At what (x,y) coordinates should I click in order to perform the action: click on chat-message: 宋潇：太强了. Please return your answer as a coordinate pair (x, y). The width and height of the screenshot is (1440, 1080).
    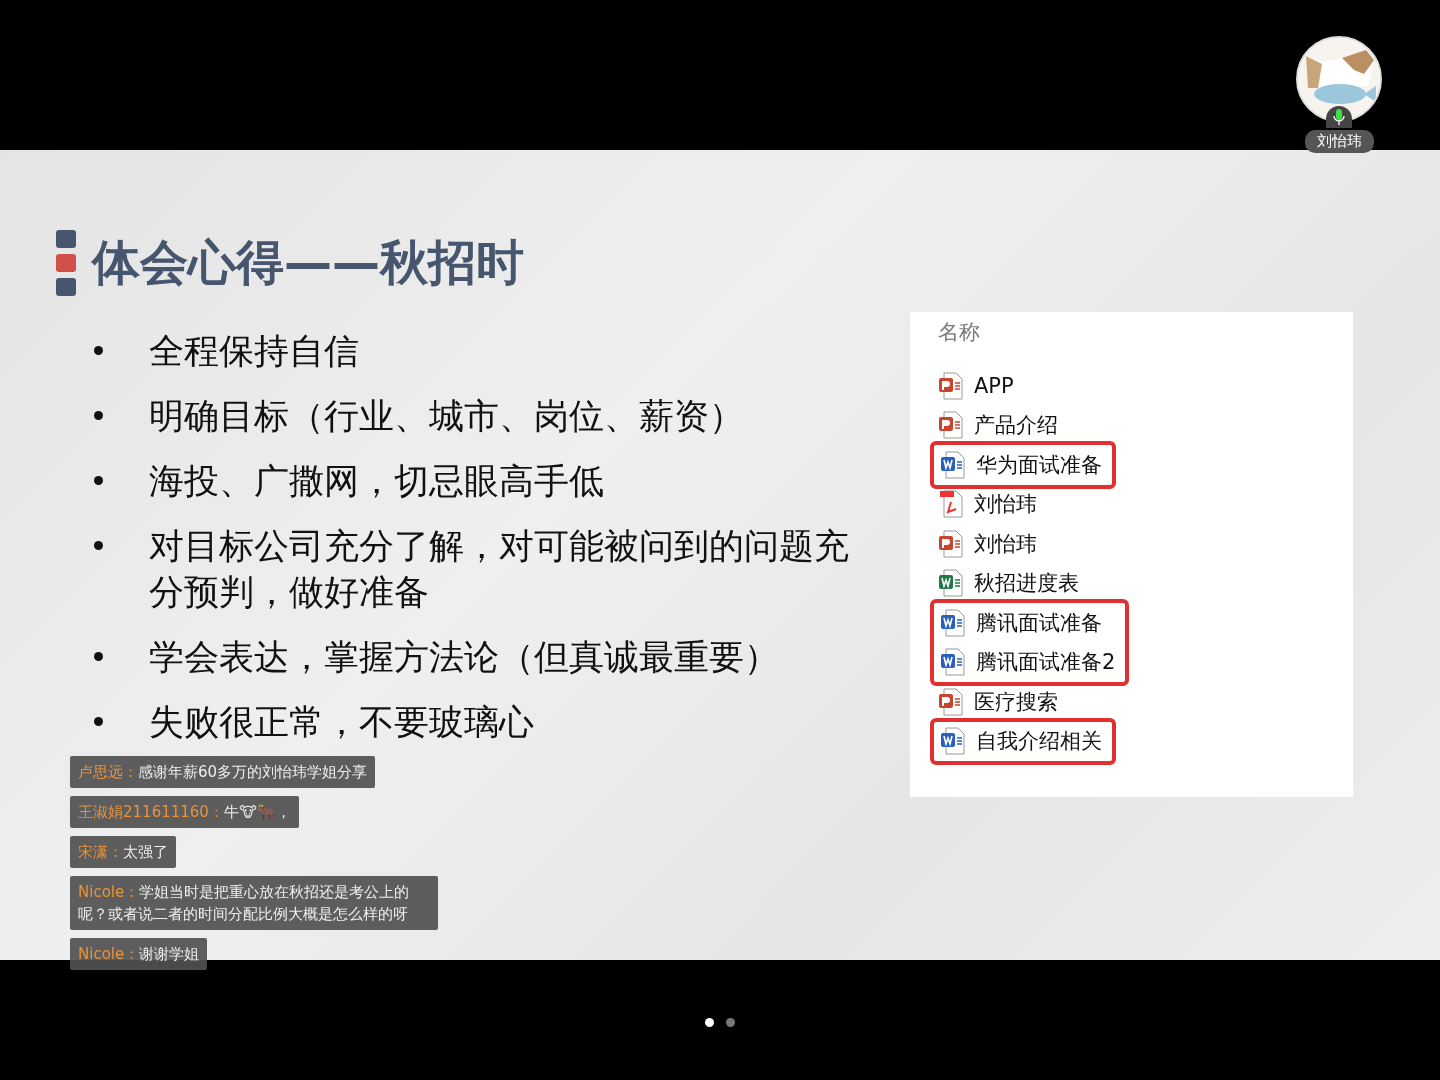
    Looking at the image, I should click on (123, 852).